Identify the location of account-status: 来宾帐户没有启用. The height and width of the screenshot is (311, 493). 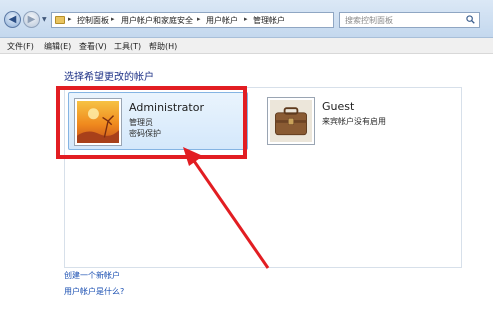
(354, 121).